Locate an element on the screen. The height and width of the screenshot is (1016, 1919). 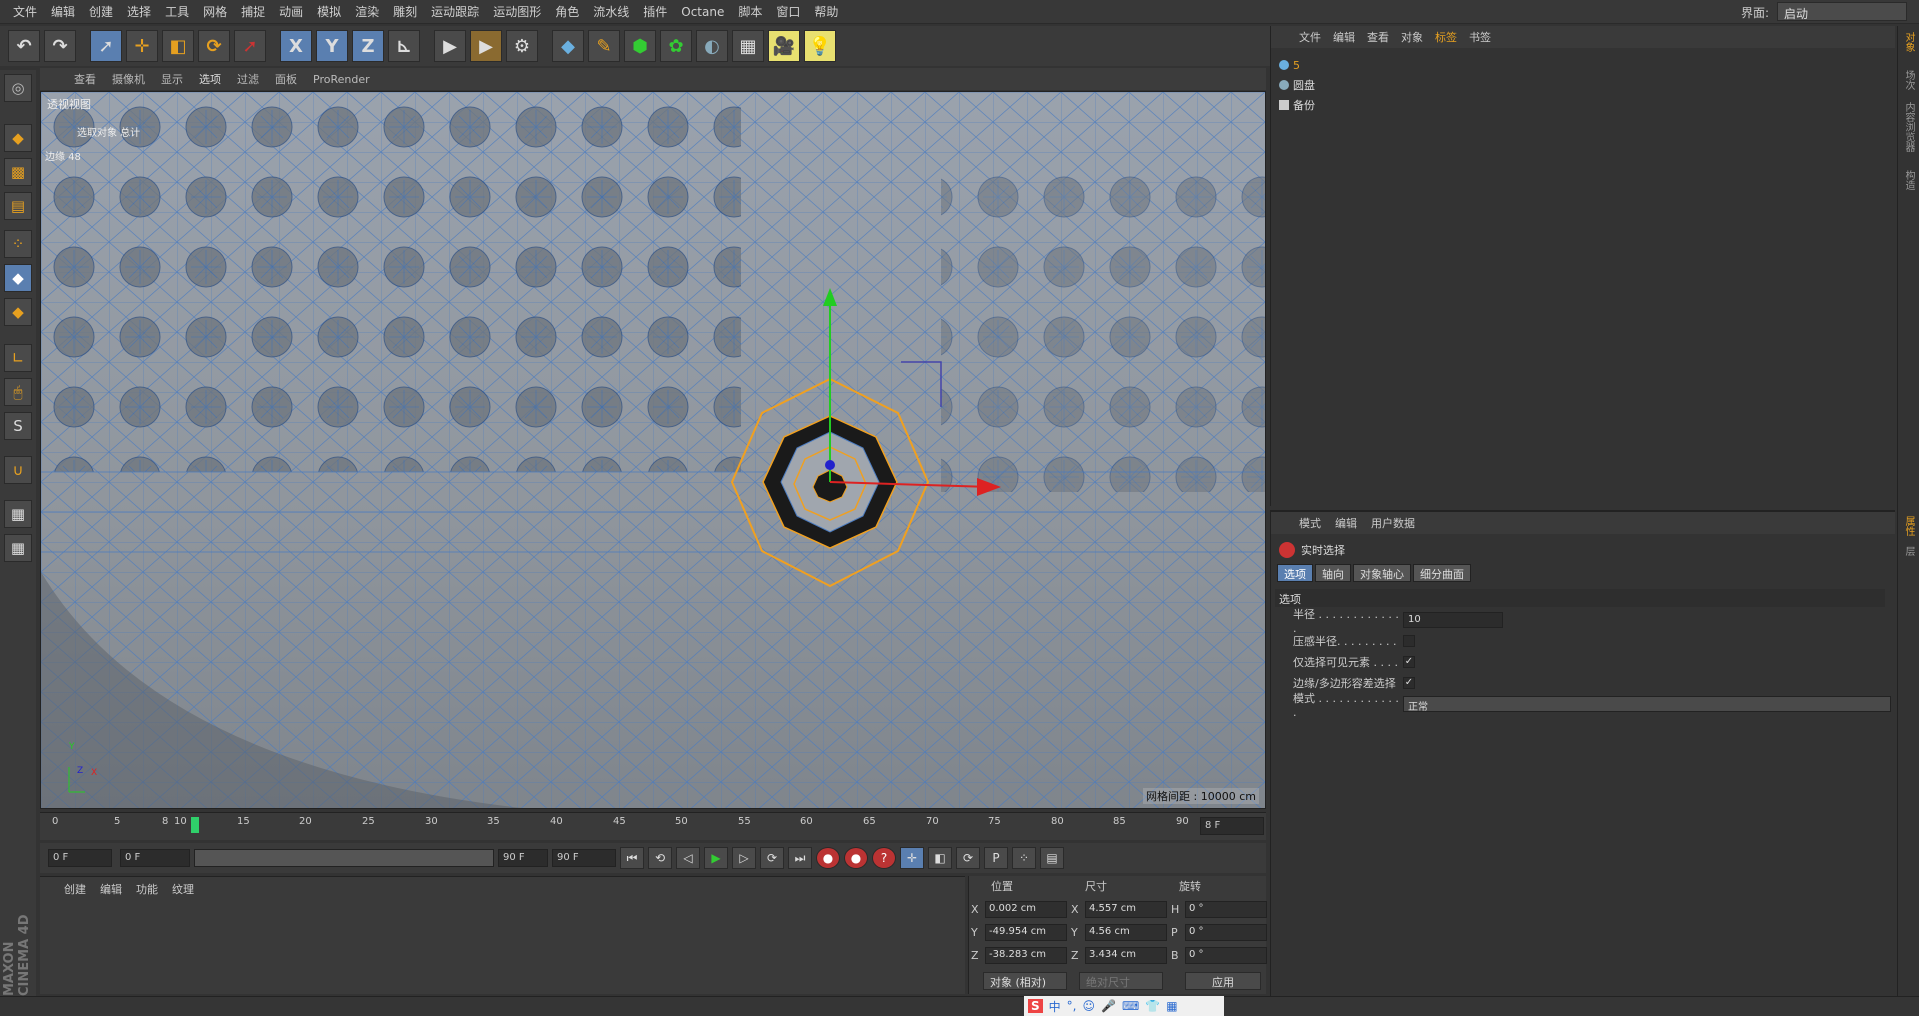
start-frame-field: 0 F is located at coordinates (80, 858).